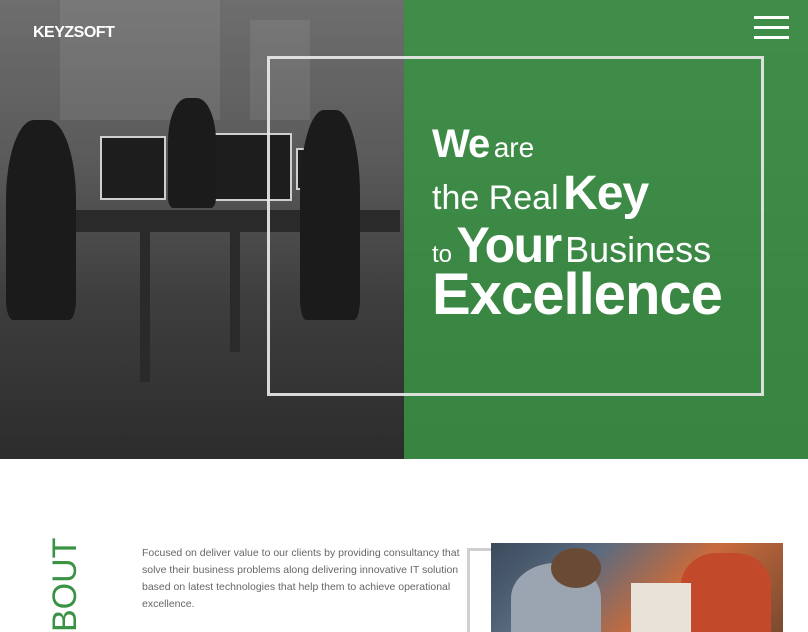 The width and height of the screenshot is (808, 632). What do you see at coordinates (495, 198) in the screenshot?
I see `headline-the-real: the Real` at bounding box center [495, 198].